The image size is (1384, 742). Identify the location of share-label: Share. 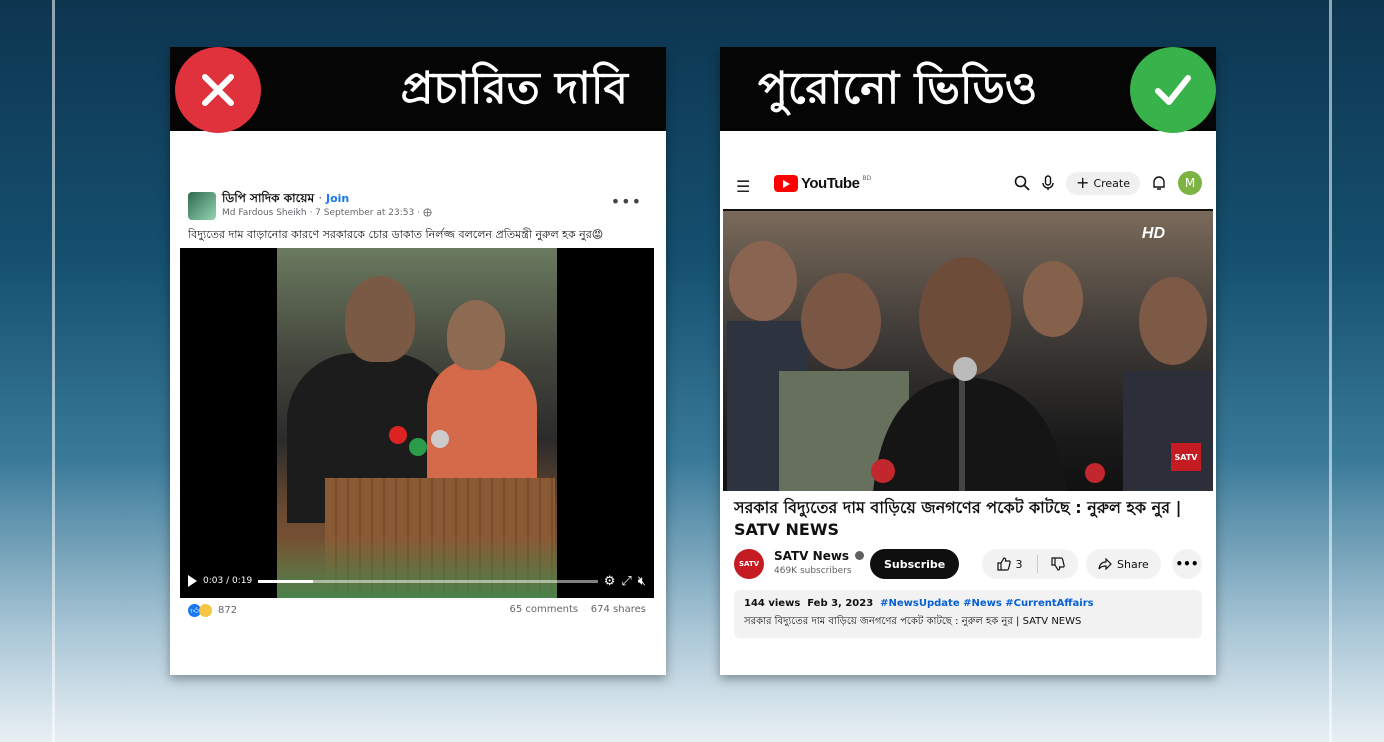
(1133, 564).